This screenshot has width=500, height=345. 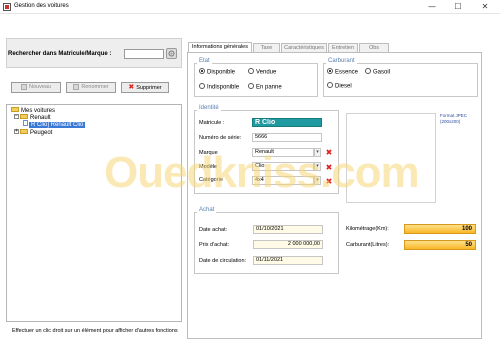 I want to click on marque-select: Renault, so click(x=283, y=152).